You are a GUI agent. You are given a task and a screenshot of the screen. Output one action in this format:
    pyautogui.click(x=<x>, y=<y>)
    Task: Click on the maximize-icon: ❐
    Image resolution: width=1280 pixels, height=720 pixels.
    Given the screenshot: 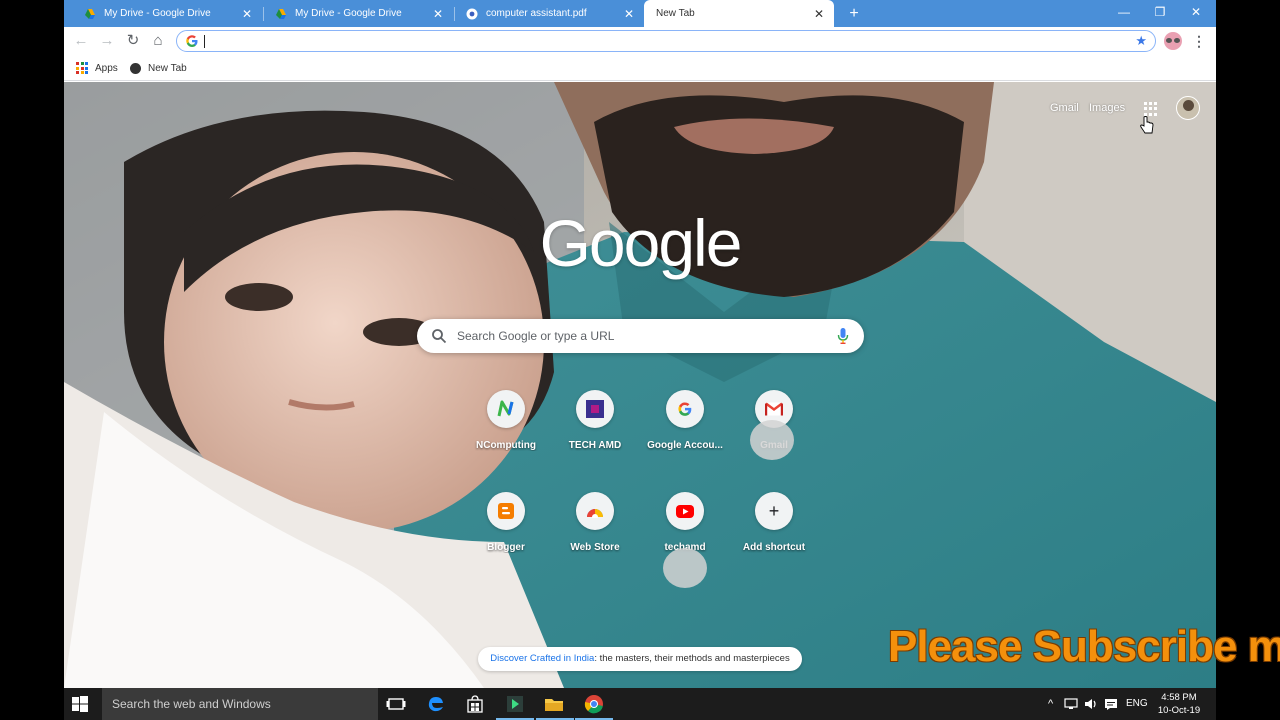 What is the action you would take?
    pyautogui.click(x=1160, y=12)
    